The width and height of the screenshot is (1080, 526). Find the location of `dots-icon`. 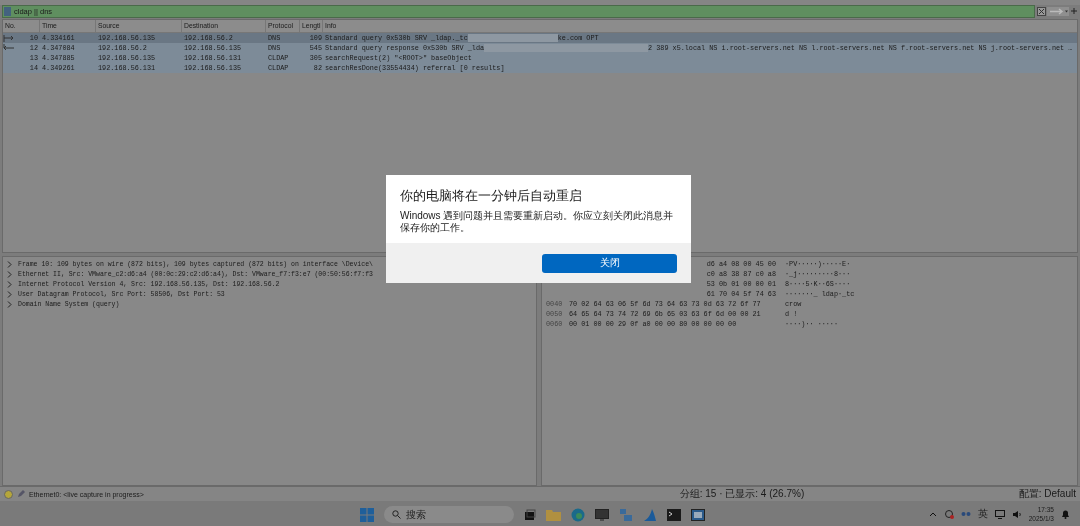

dots-icon is located at coordinates (965, 514).